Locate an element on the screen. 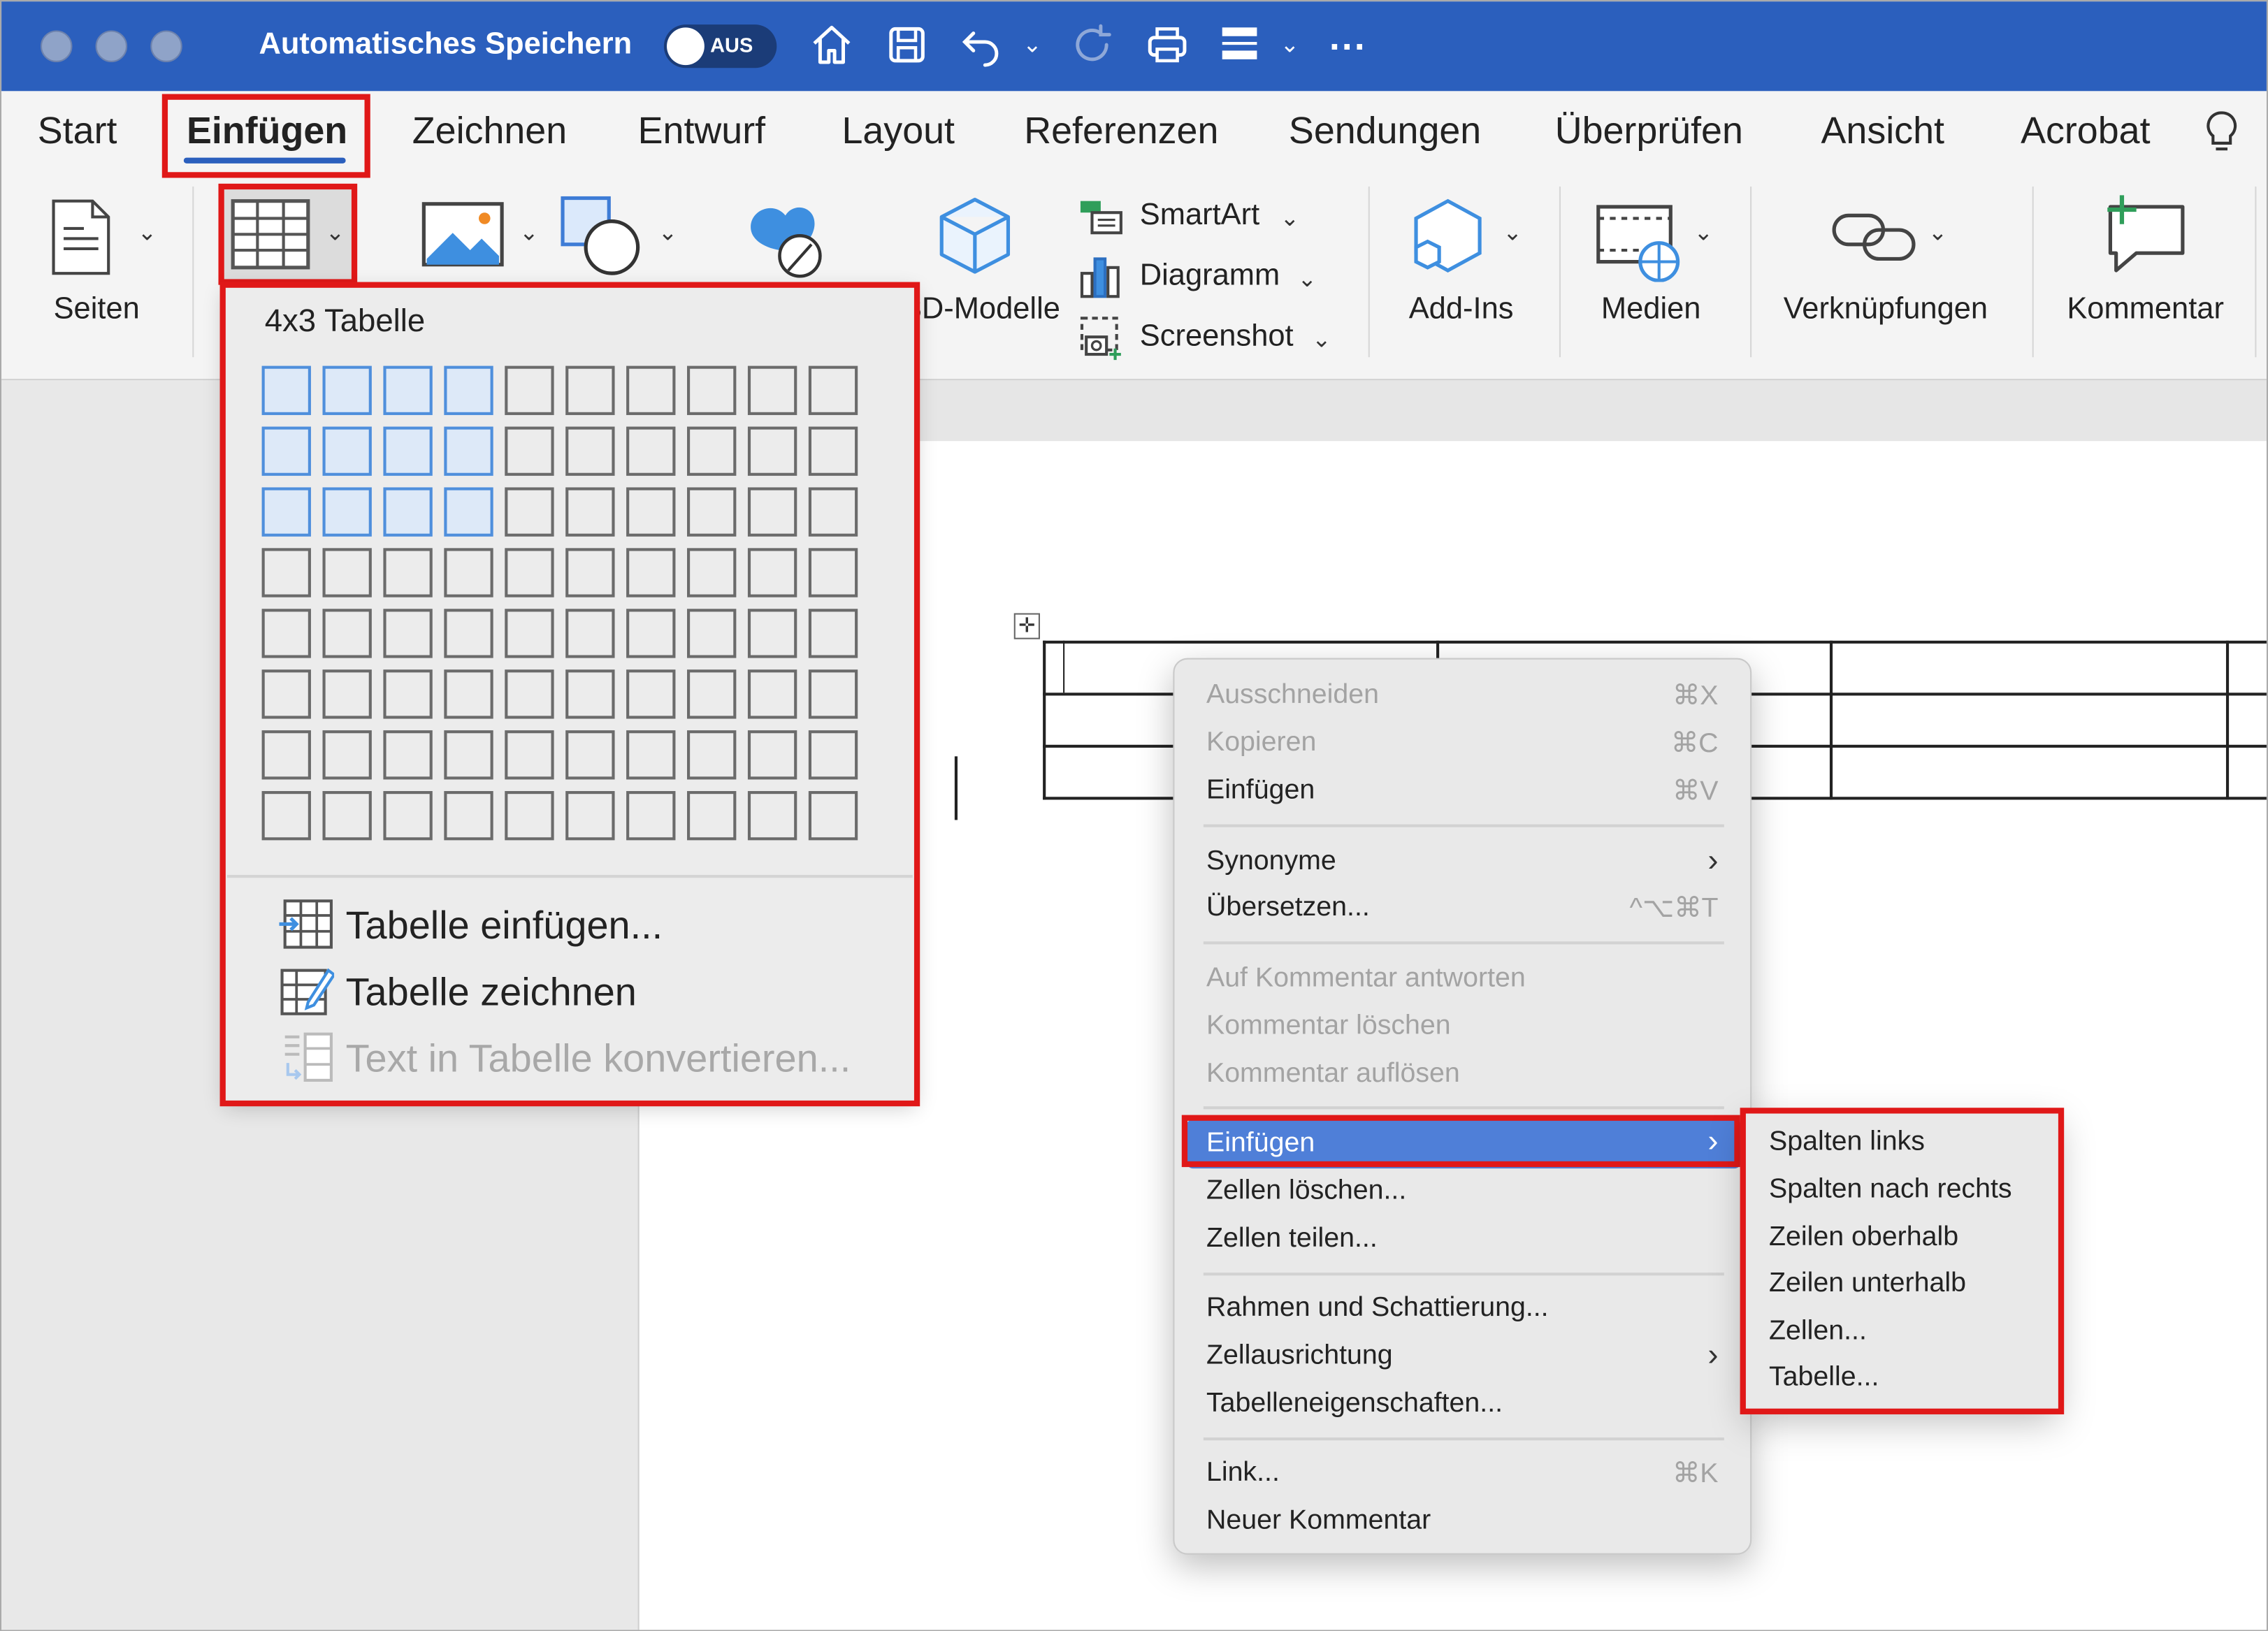  customize-dropdown-icon: ⌄ is located at coordinates (1290, 44).